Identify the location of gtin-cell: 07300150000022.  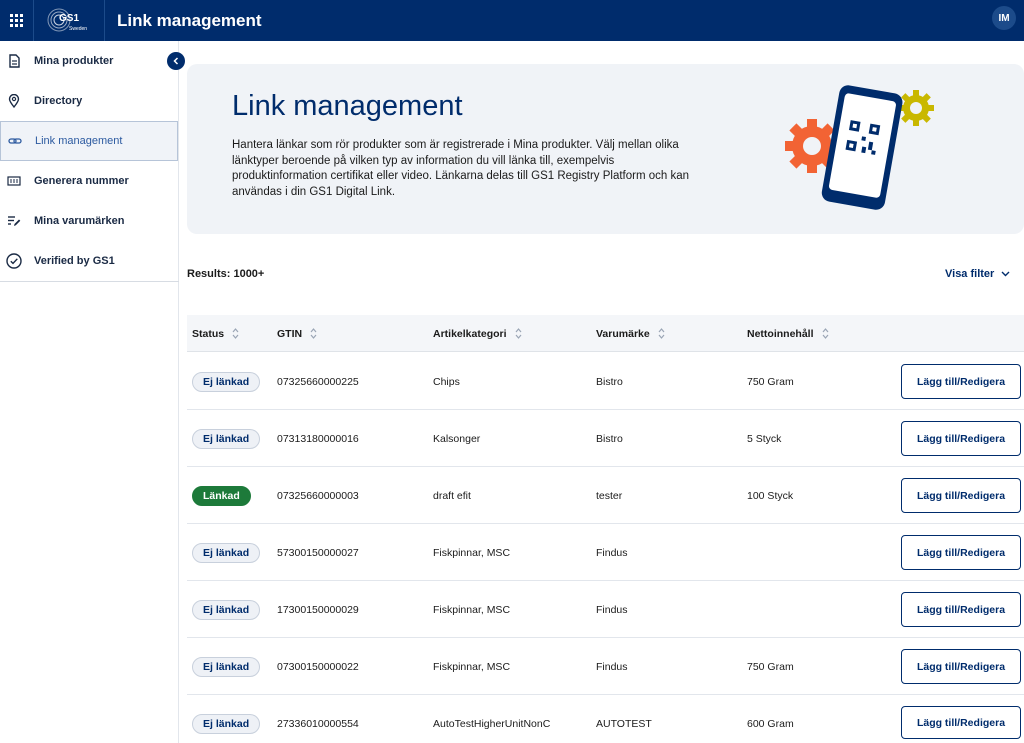
(318, 666).